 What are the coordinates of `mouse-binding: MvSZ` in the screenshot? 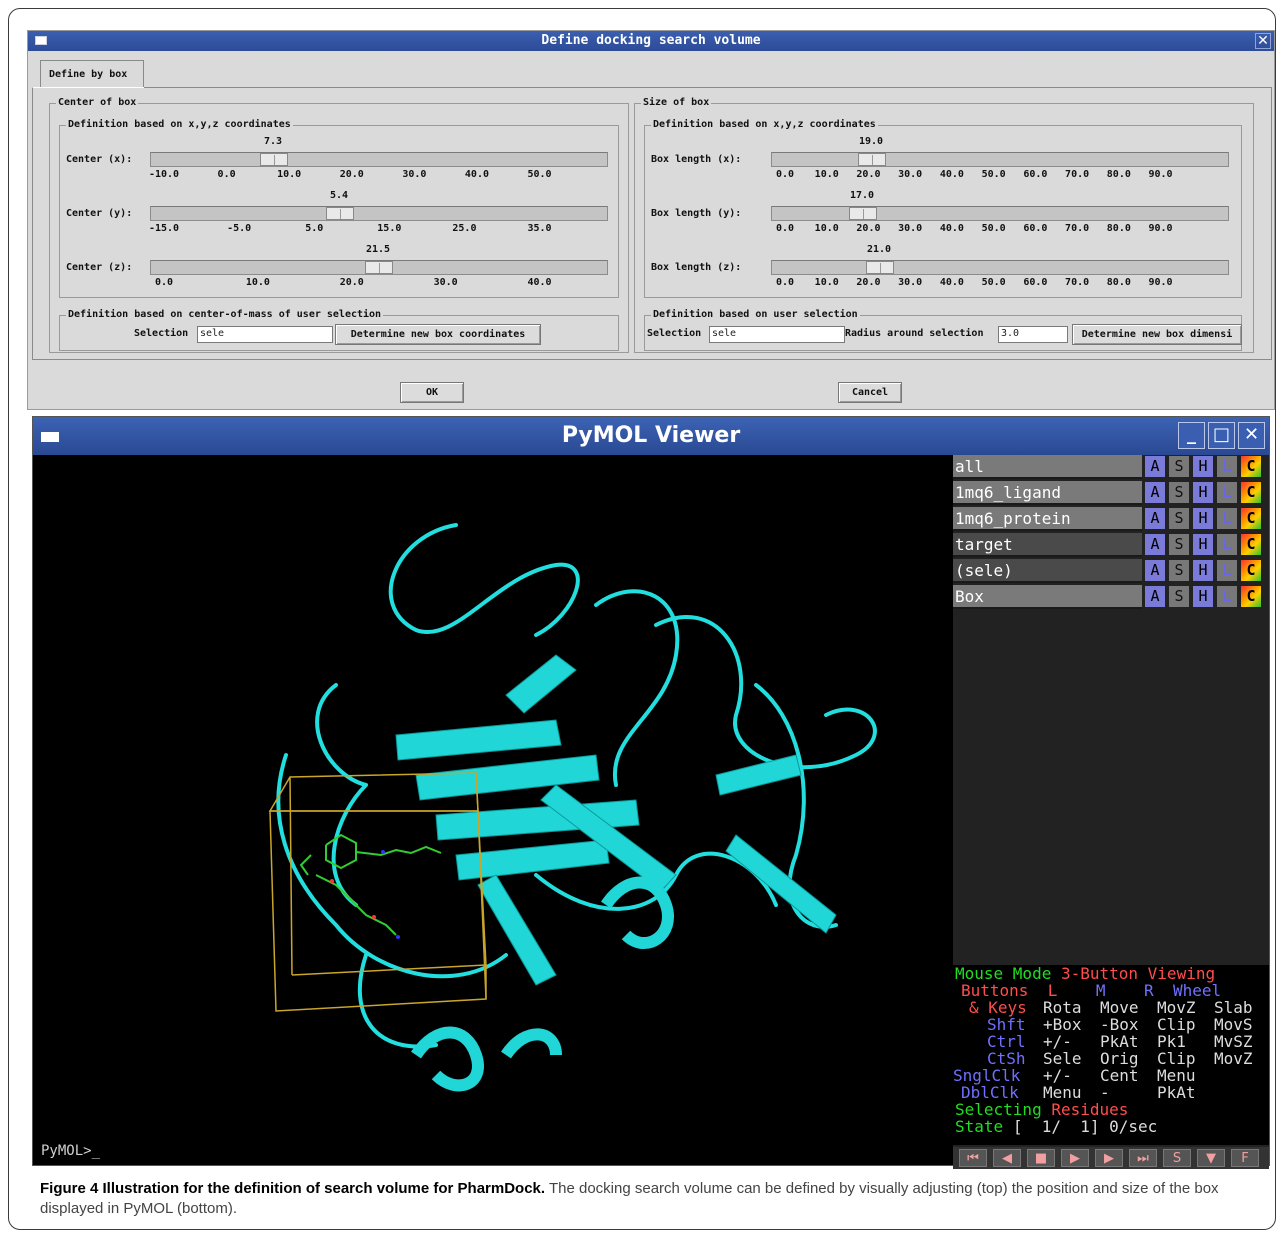 It's located at (1233, 1041).